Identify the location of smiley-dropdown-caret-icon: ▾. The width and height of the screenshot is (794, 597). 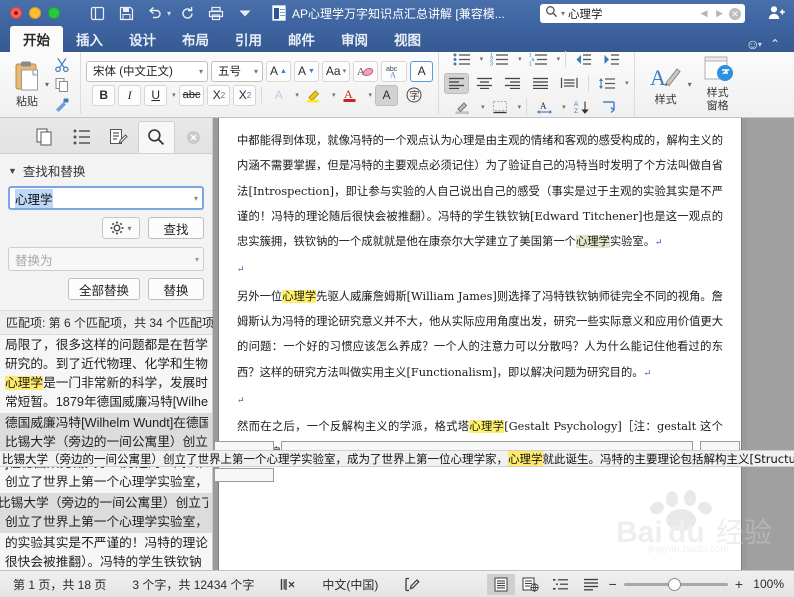
(760, 44).